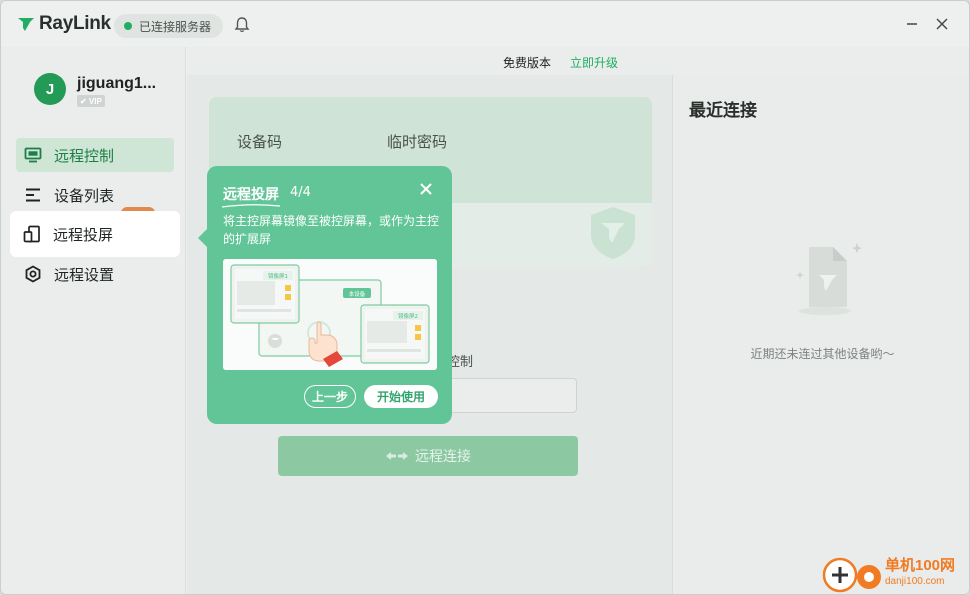 The width and height of the screenshot is (970, 595). Describe the element at coordinates (128, 26) in the screenshot. I see `status-dot` at that location.